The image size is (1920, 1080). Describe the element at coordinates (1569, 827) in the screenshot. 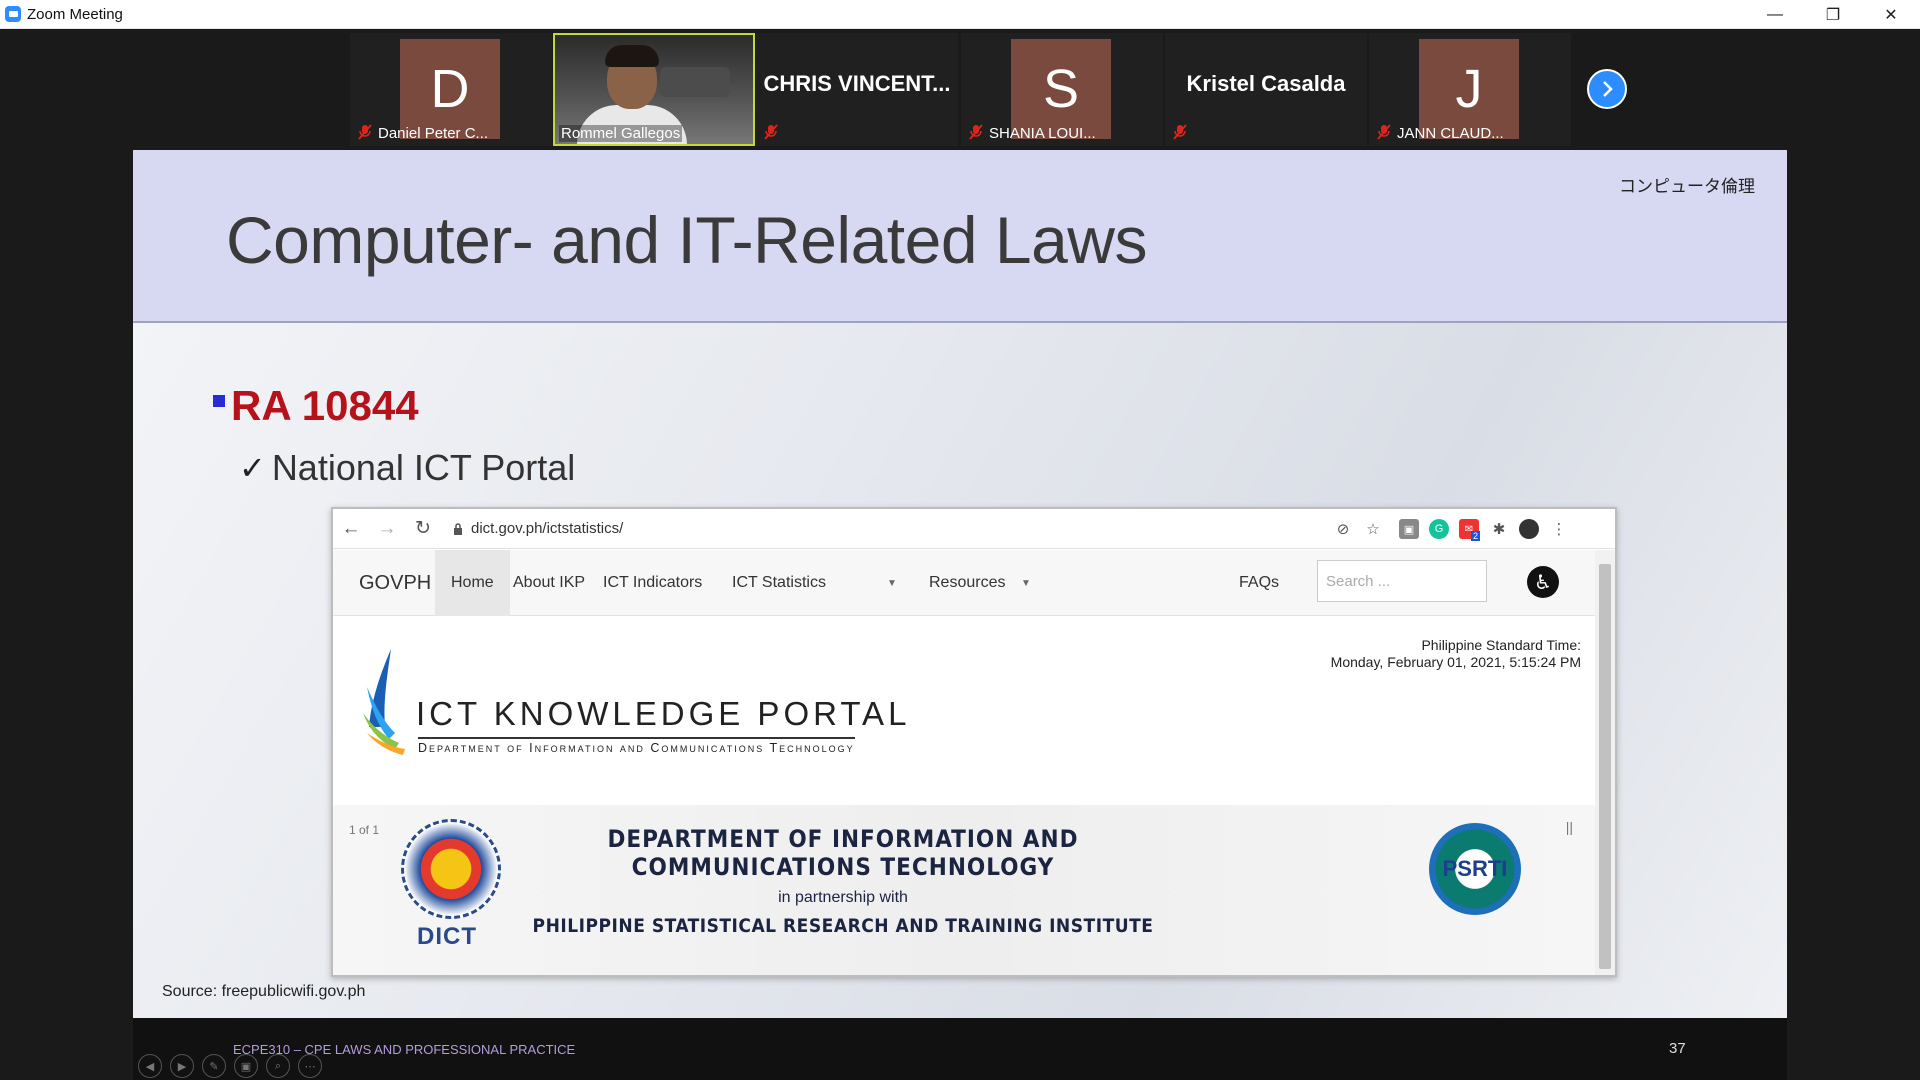

I see `pause-icon: ||` at that location.